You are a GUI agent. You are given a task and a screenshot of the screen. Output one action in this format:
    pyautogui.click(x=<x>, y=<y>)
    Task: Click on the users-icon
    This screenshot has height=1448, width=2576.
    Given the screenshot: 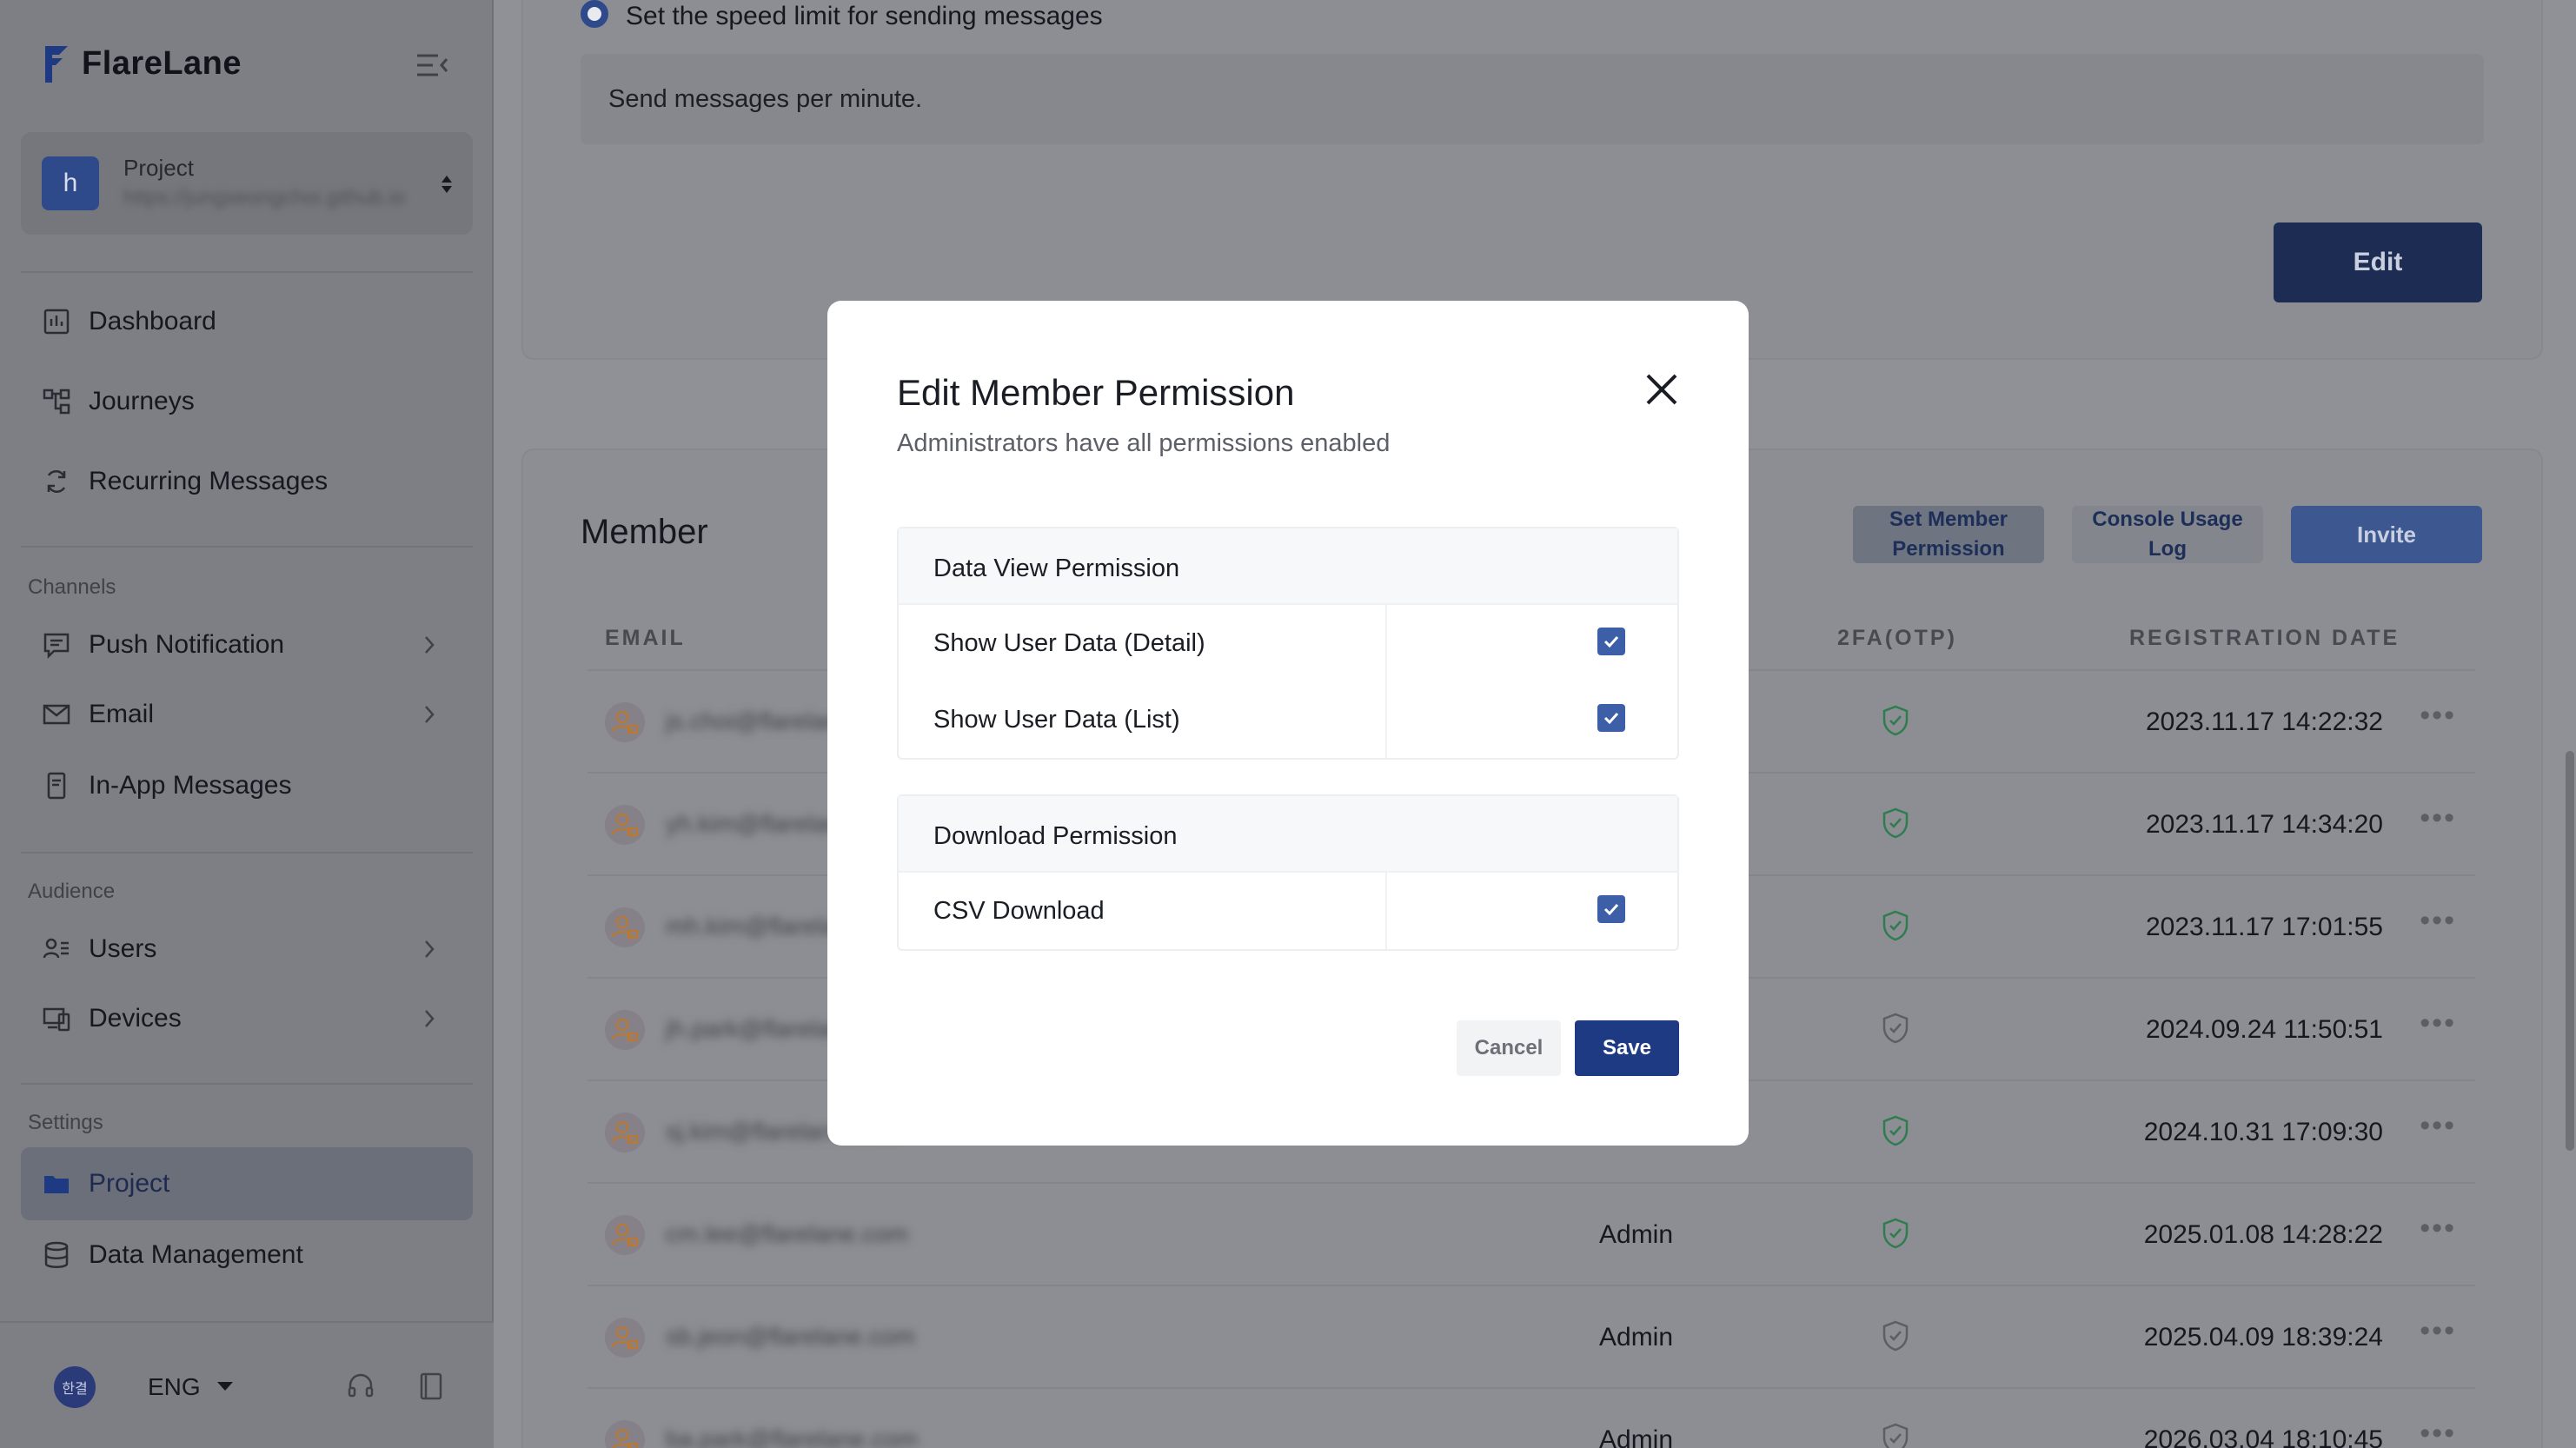 What is the action you would take?
    pyautogui.click(x=56, y=948)
    